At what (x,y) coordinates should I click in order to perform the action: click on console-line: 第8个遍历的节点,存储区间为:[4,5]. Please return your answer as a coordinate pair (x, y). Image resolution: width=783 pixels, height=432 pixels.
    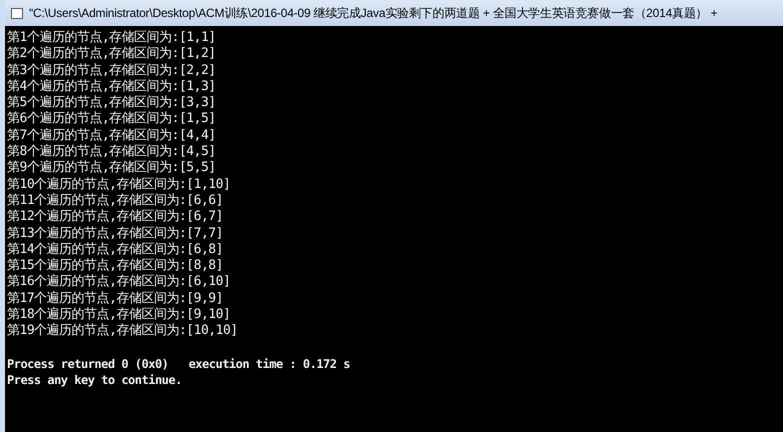
    Looking at the image, I should click on (111, 152).